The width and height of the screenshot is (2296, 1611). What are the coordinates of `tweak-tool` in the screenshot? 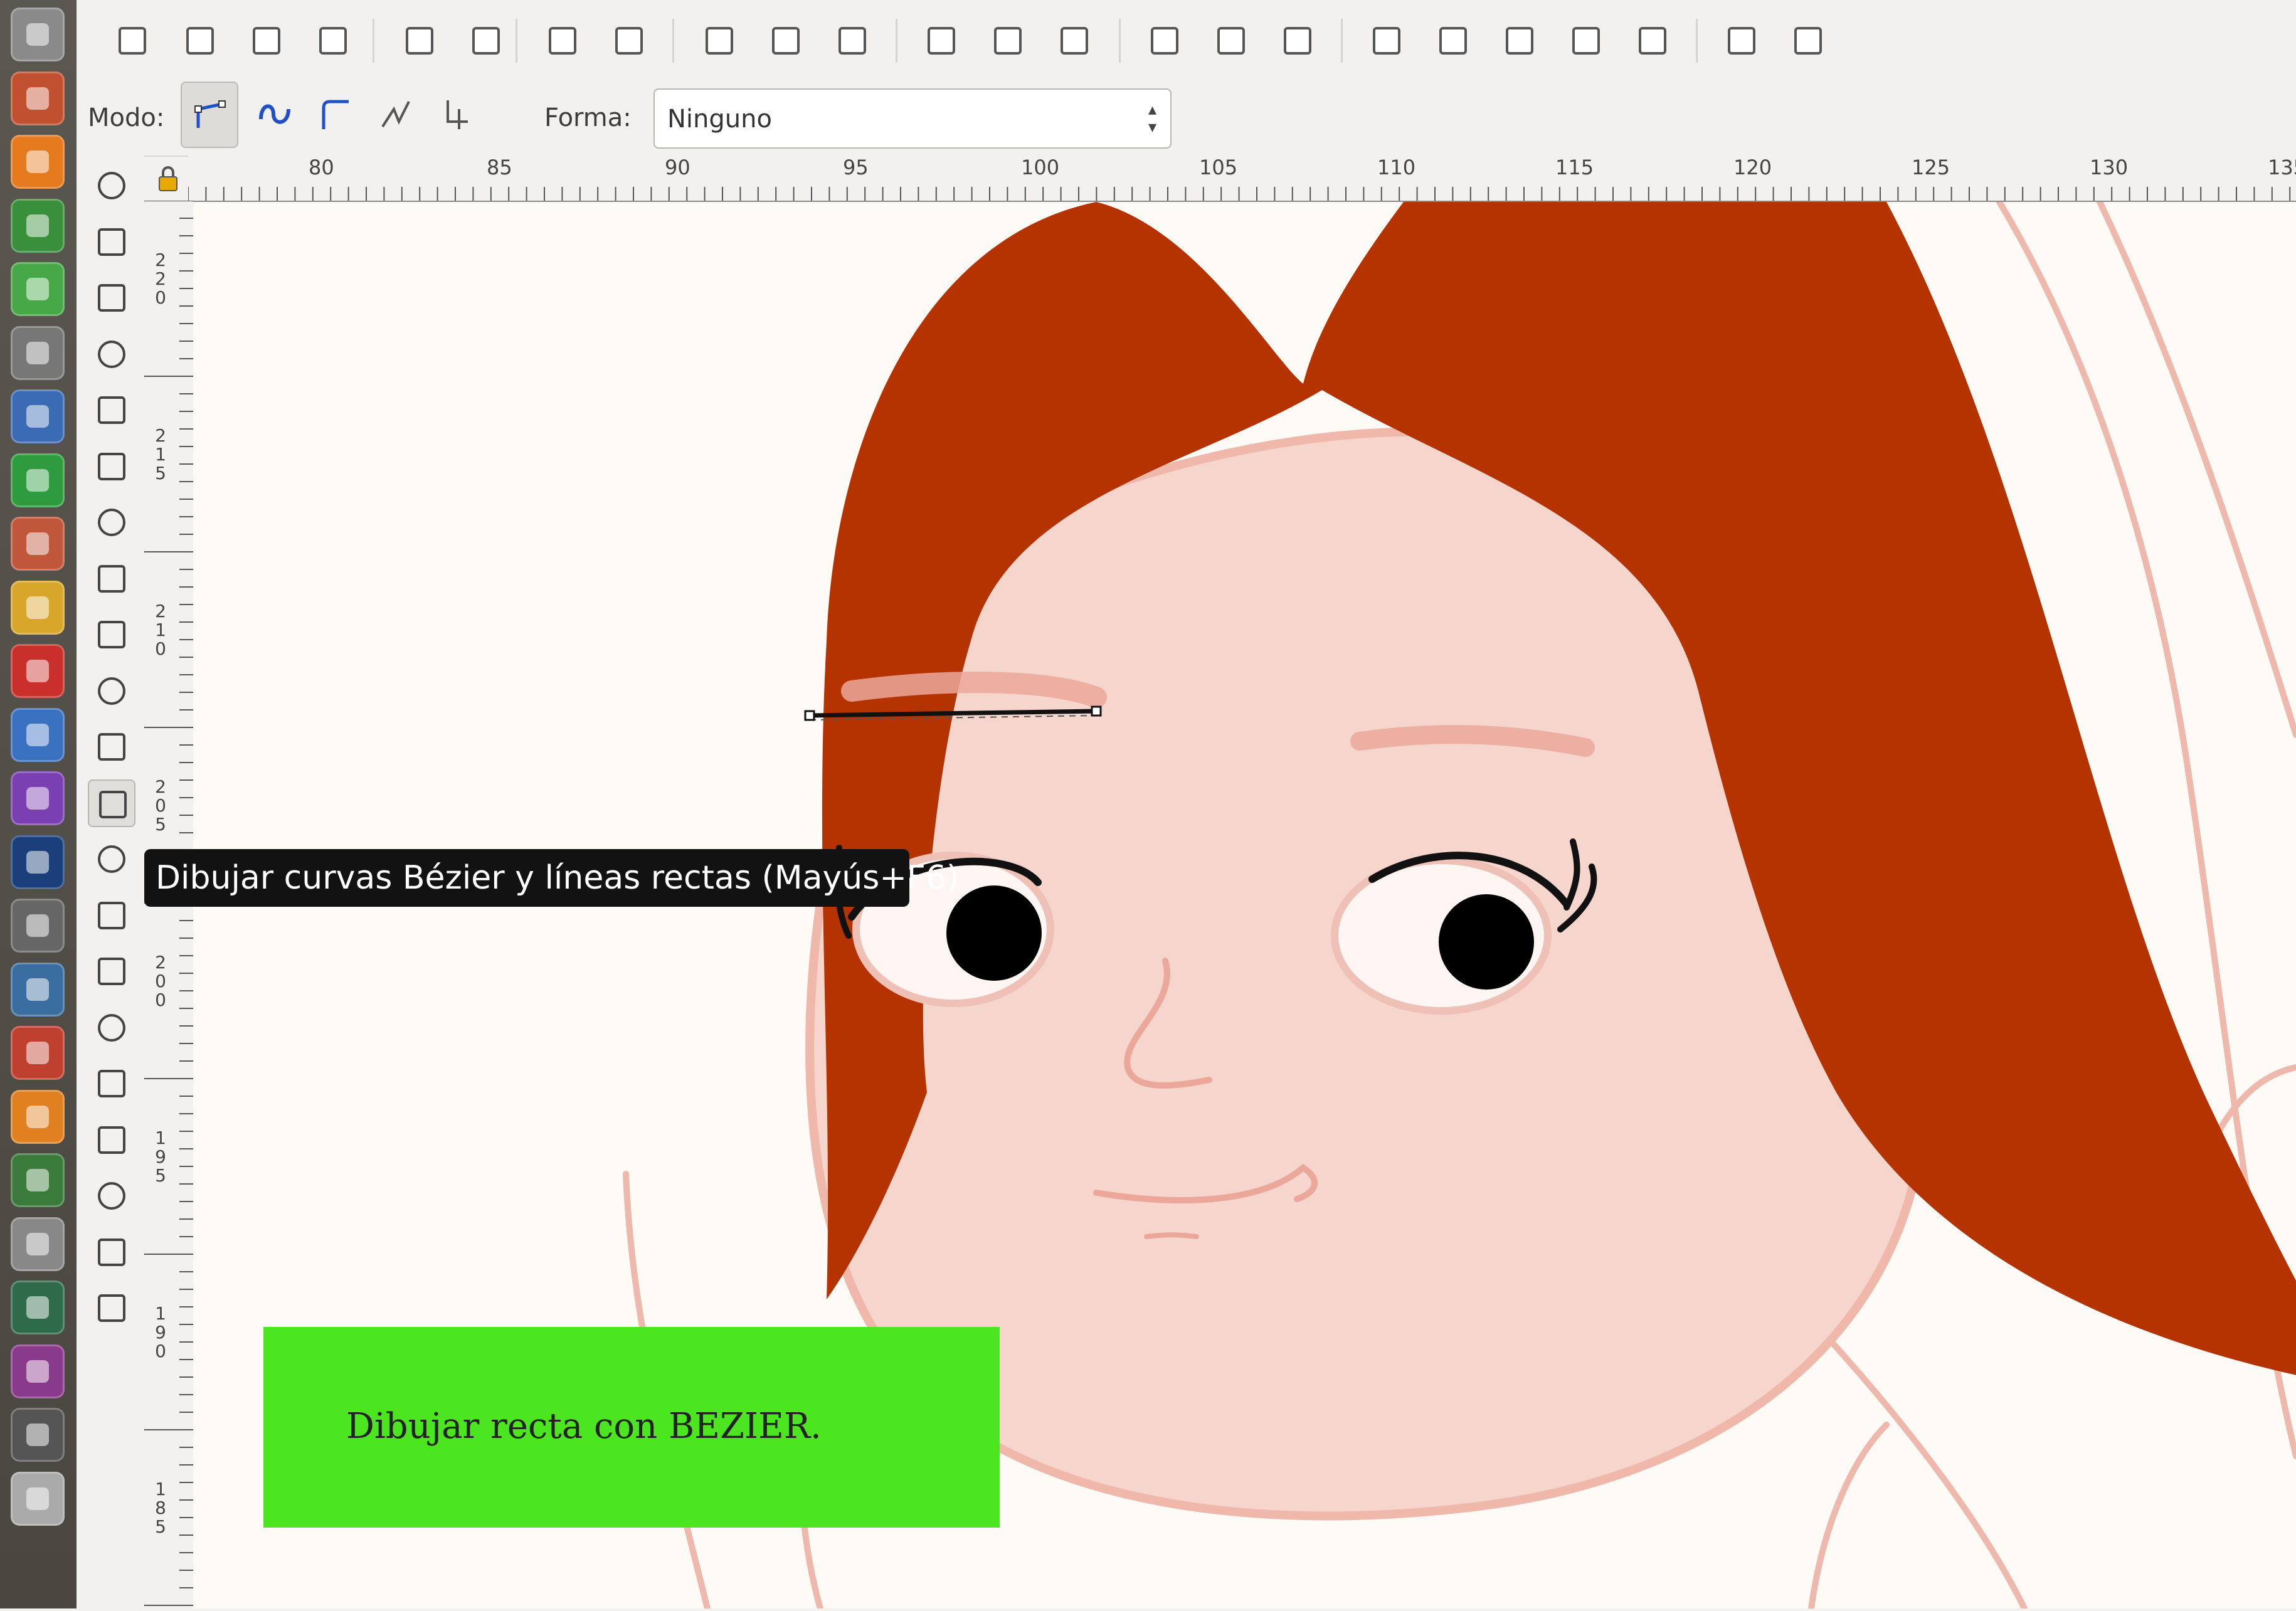 It's located at (111, 298).